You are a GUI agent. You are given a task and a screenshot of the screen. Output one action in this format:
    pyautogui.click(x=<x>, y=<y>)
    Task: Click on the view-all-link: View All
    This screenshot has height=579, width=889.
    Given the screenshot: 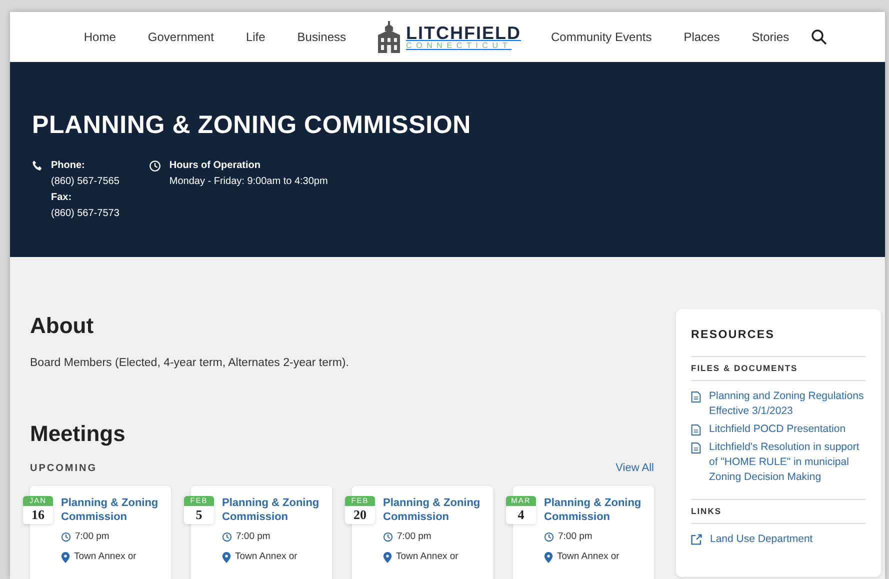 What is the action you would take?
    pyautogui.click(x=635, y=468)
    